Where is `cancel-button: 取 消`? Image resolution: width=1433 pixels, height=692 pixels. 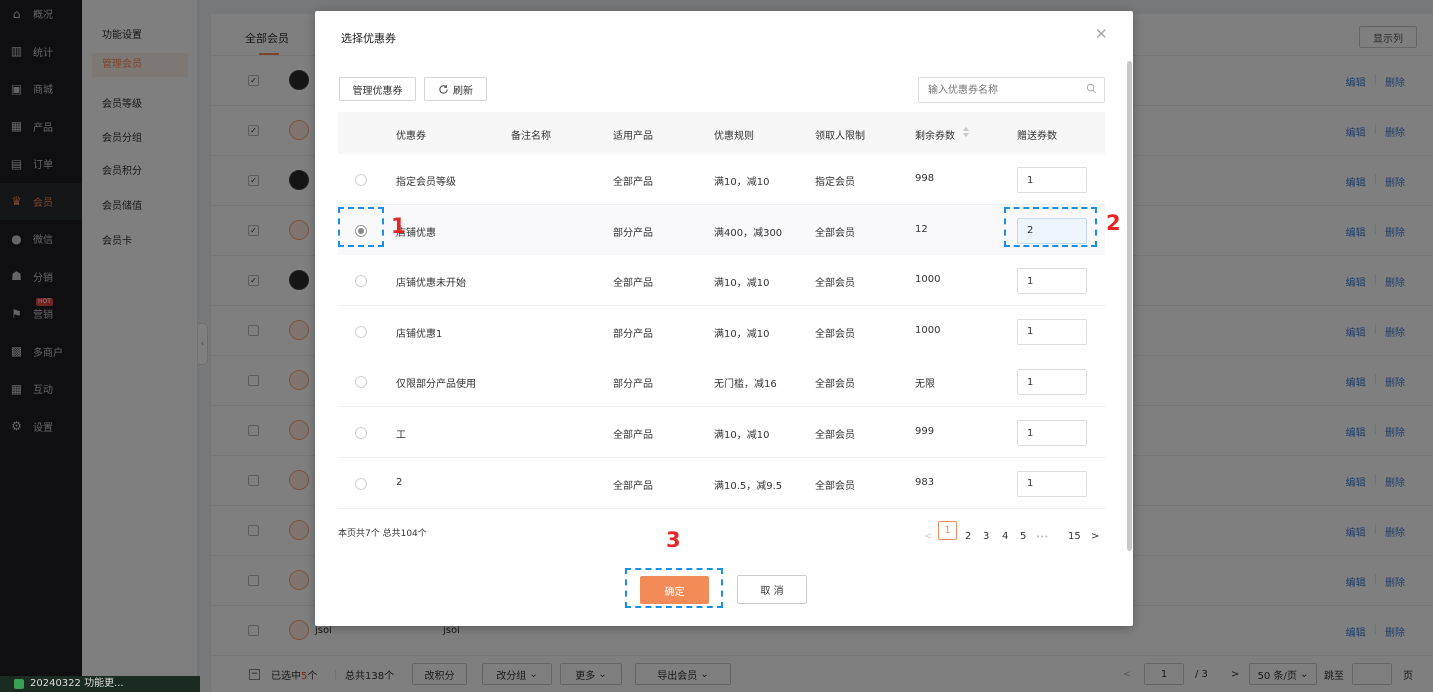 cancel-button: 取 消 is located at coordinates (772, 589).